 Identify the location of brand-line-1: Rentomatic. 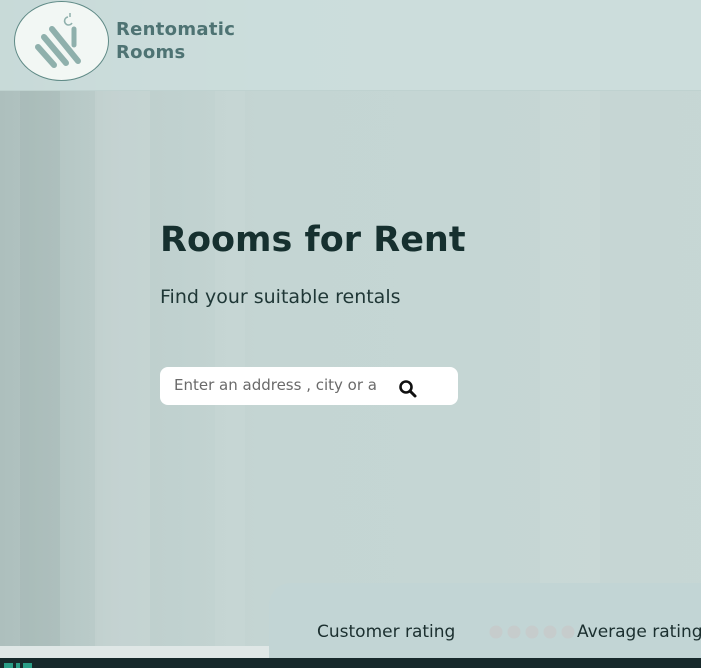
(176, 29).